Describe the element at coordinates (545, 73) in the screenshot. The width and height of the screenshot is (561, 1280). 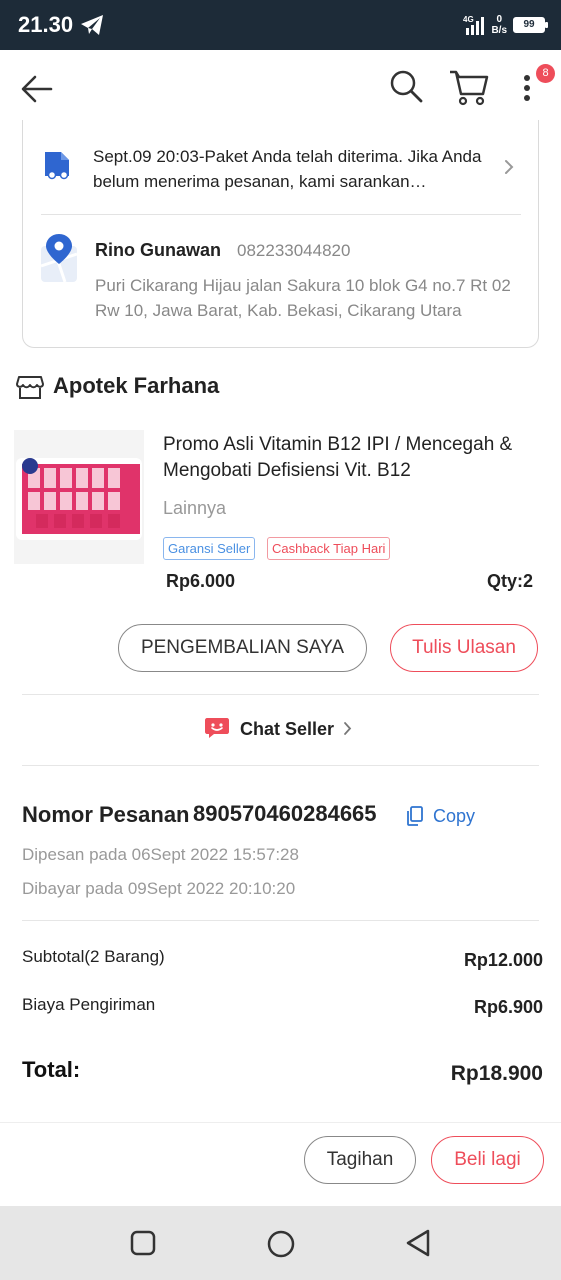
I see `notification-badge: 8` at that location.